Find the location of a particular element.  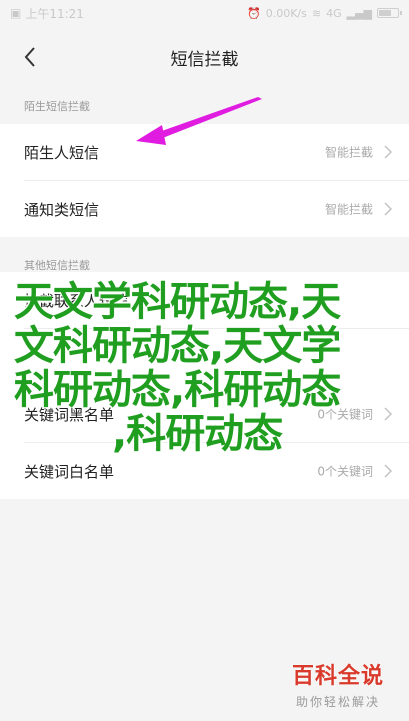

section-label-stranger: 陌生短信拦截 is located at coordinates (57, 106).